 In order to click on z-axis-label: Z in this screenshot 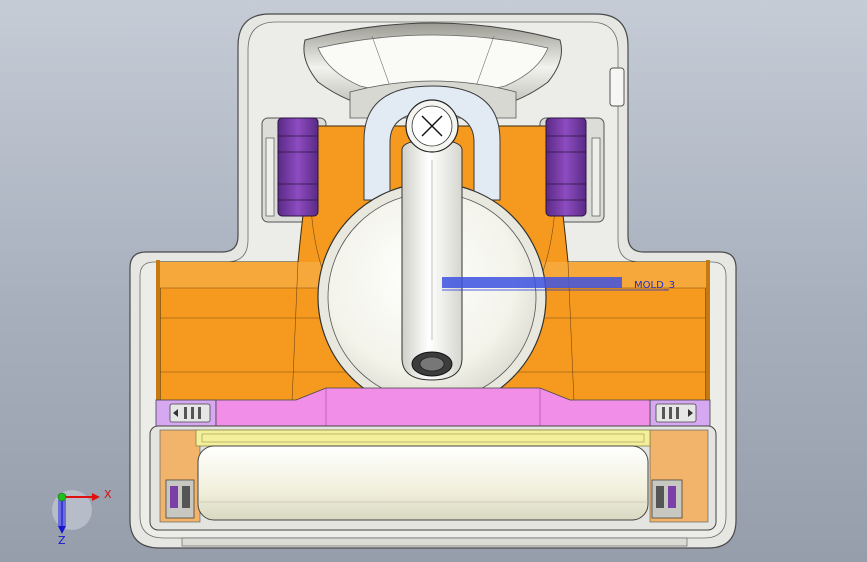, I will do `click(62, 540)`.